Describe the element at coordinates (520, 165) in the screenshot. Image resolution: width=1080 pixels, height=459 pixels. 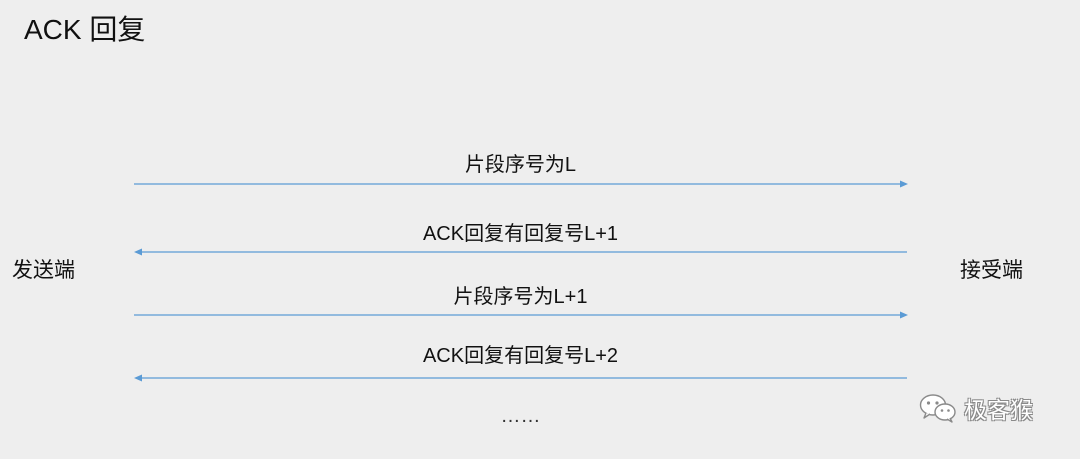
I see `message-label-1: 片段序号为L` at that location.